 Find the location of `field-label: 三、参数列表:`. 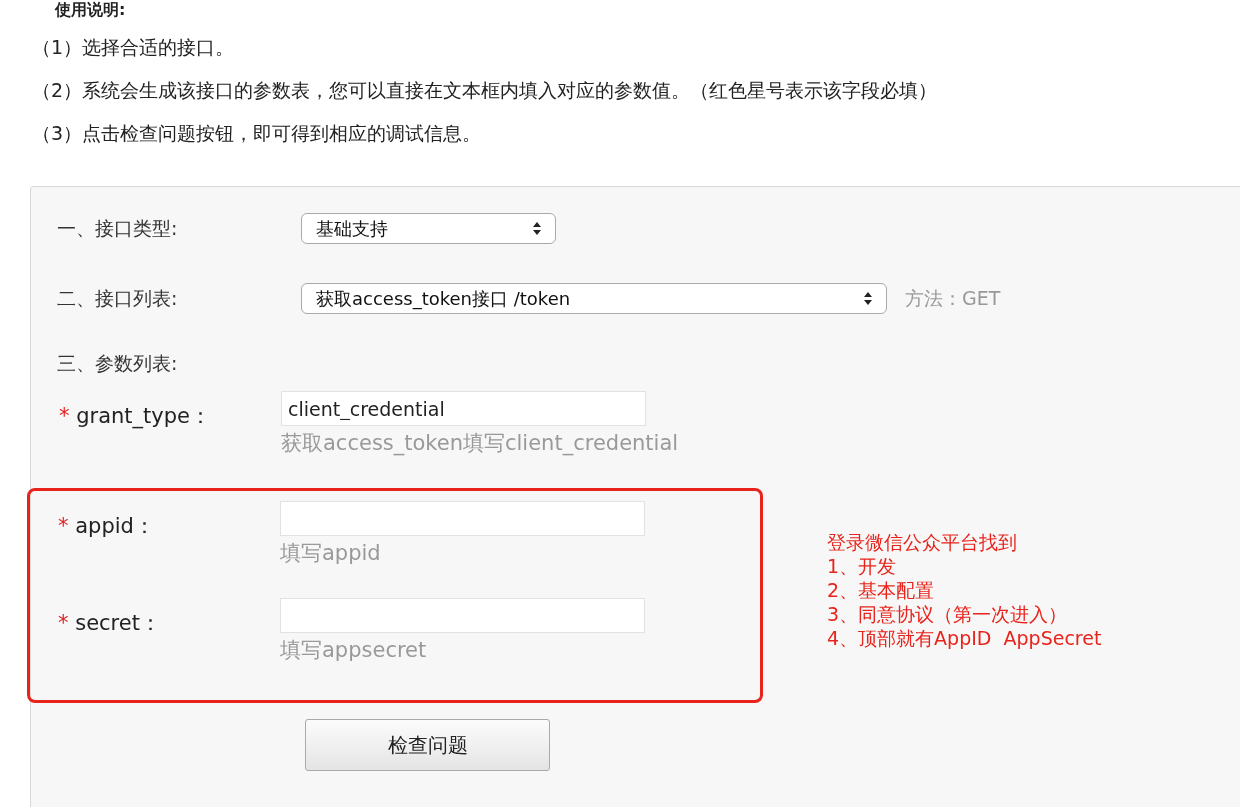

field-label: 三、参数列表: is located at coordinates (117, 363).